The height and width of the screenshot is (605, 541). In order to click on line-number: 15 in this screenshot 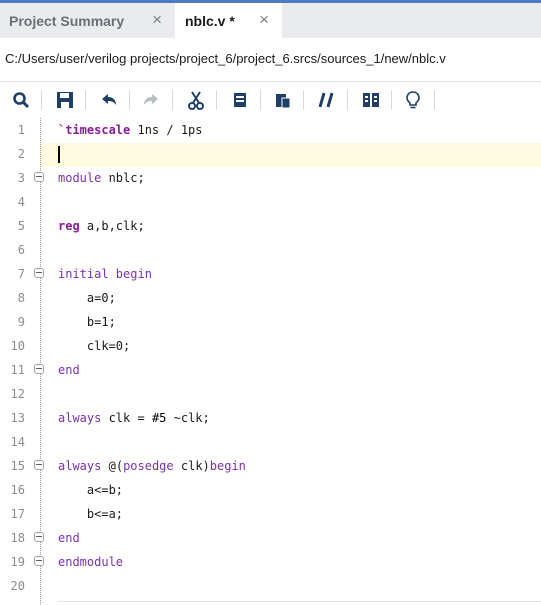, I will do `click(17, 466)`.